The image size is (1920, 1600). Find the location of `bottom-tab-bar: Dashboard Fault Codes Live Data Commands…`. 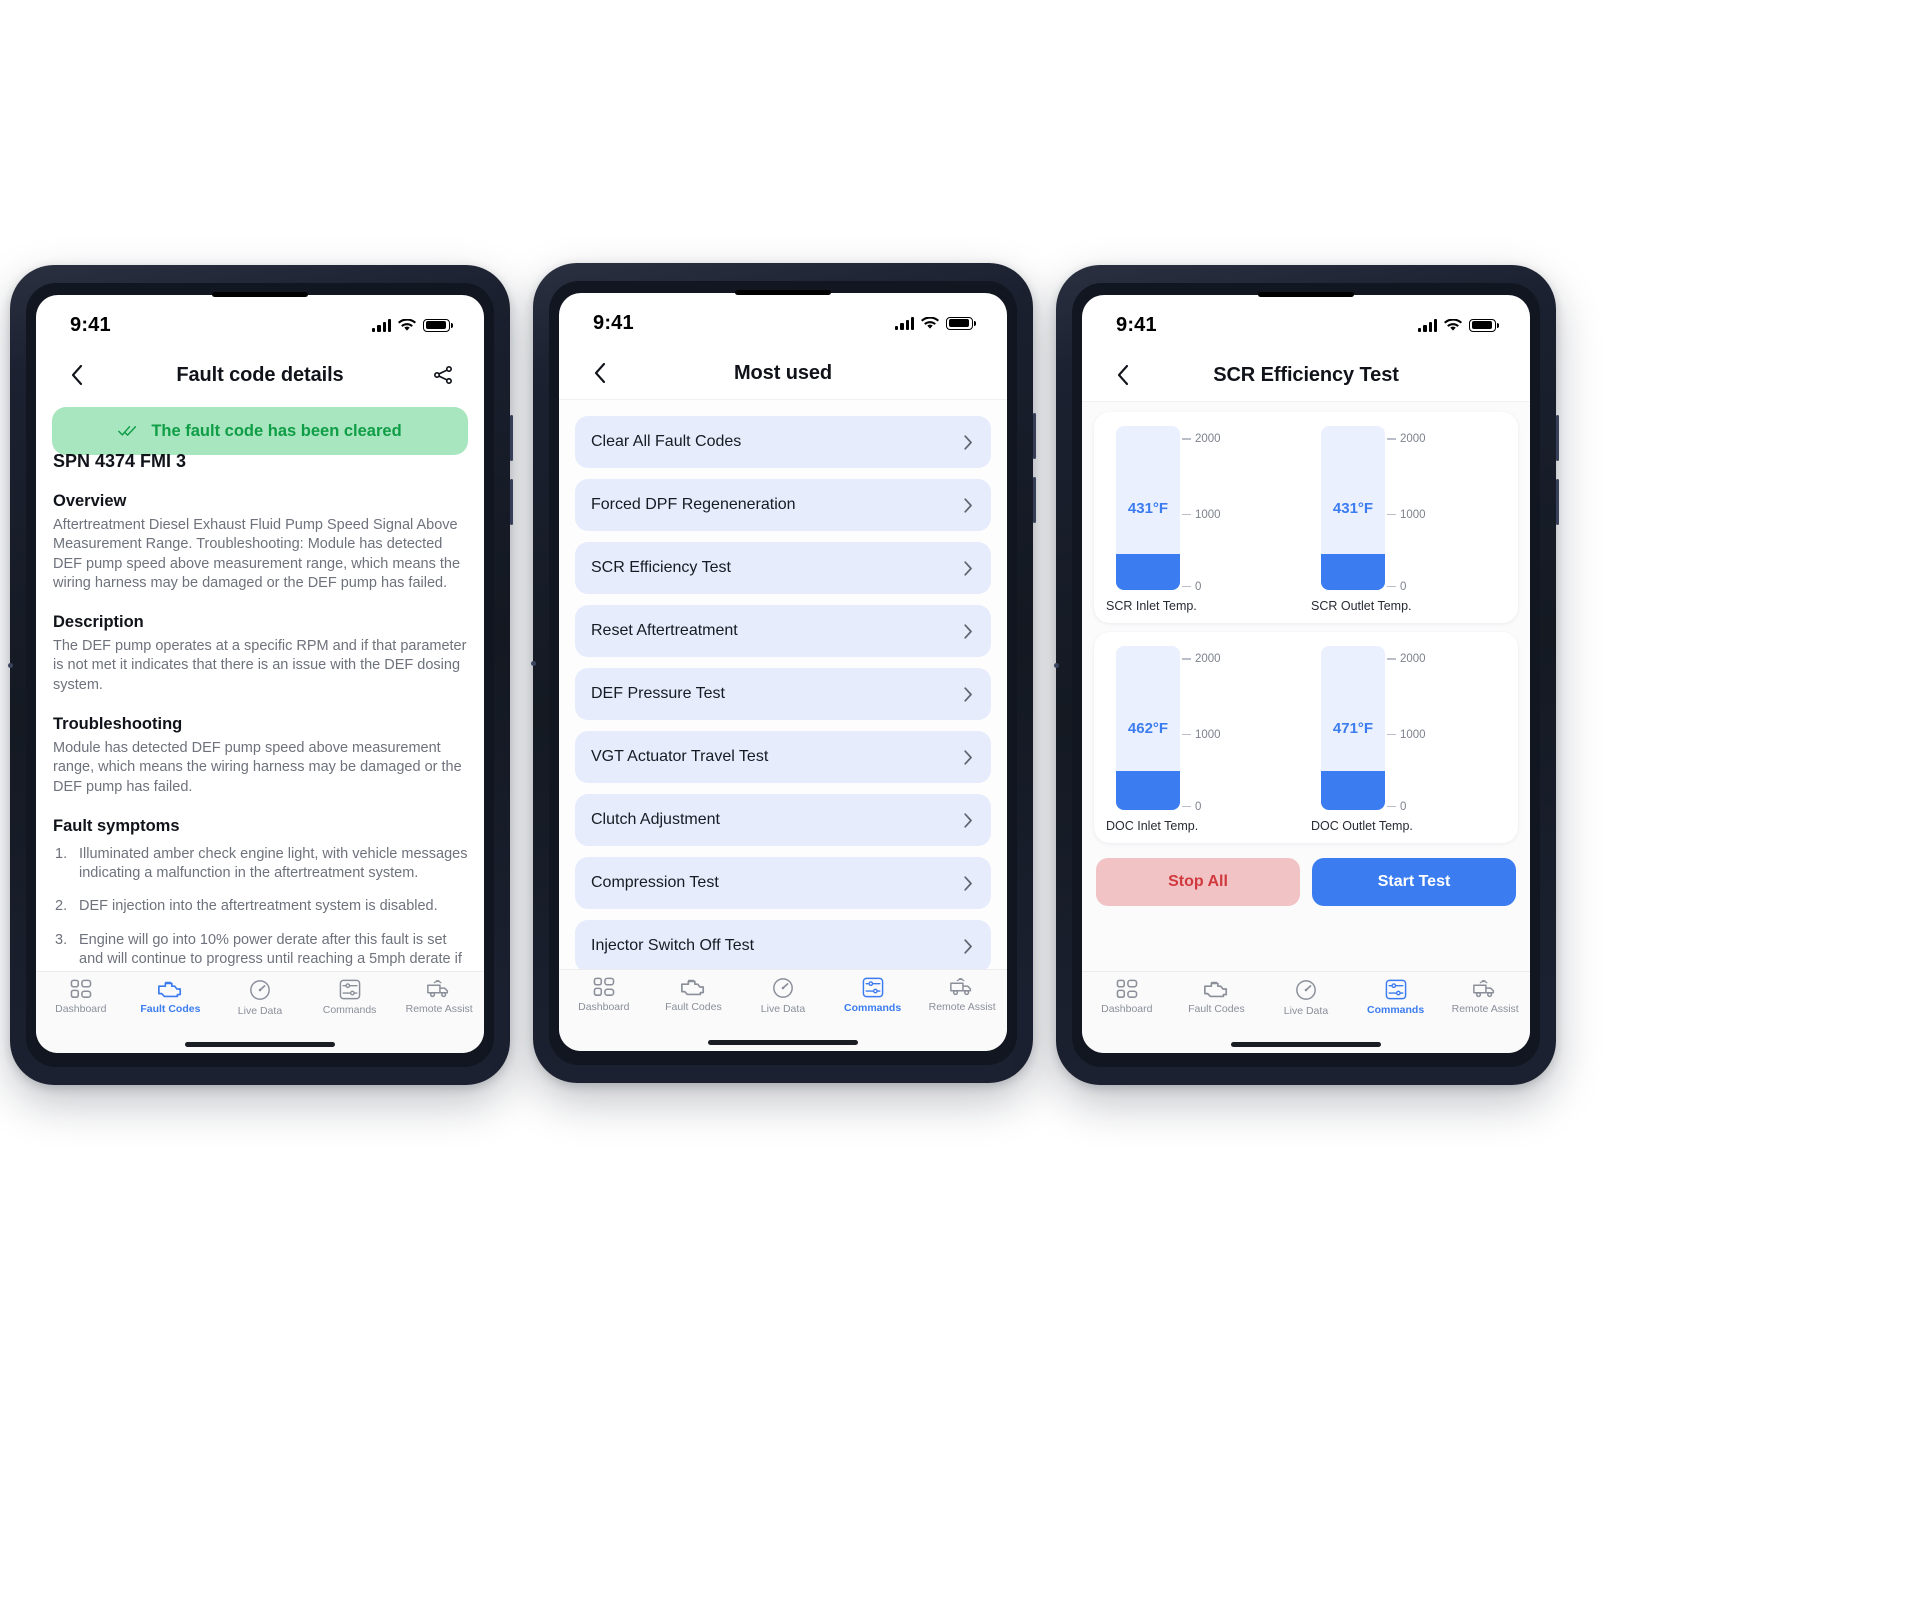

bottom-tab-bar: Dashboard Fault Codes Live Data Commands… is located at coordinates (260, 1003).